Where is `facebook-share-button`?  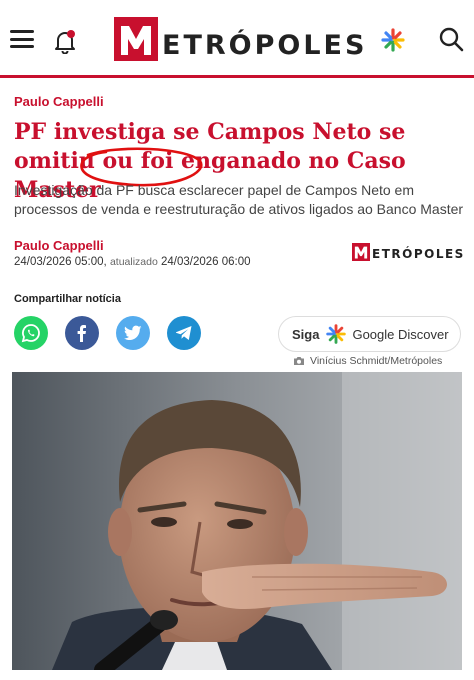
facebook-share-button is located at coordinates (82, 333).